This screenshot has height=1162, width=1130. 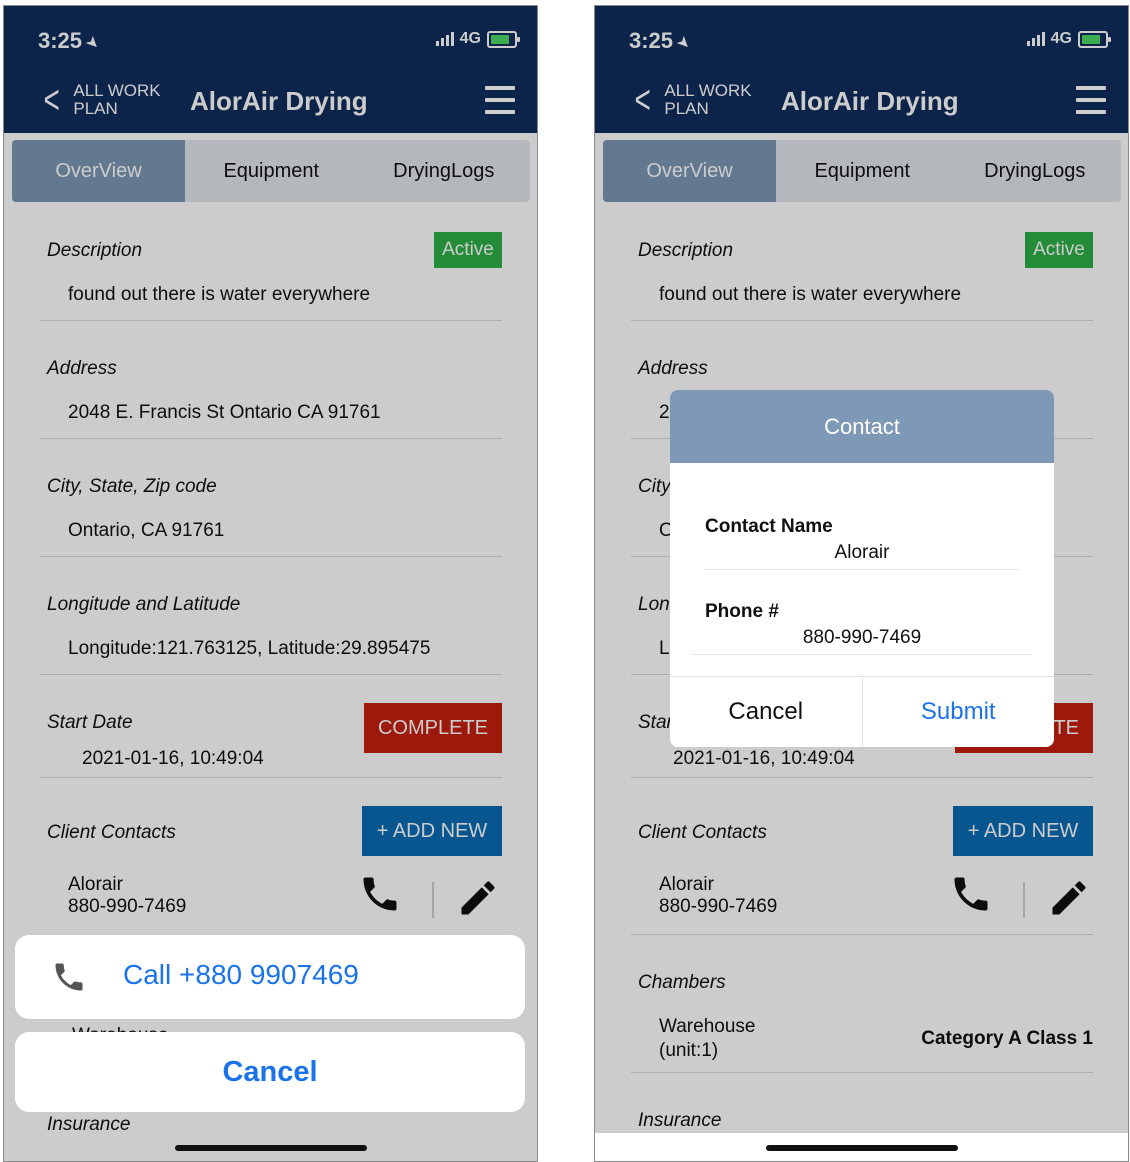 What do you see at coordinates (862, 426) in the screenshot?
I see `contact-dialog-title: Contact` at bounding box center [862, 426].